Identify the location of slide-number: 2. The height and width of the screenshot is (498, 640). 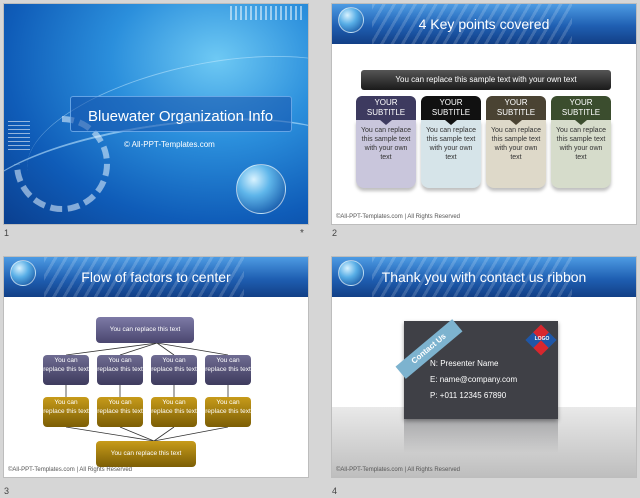
(335, 233).